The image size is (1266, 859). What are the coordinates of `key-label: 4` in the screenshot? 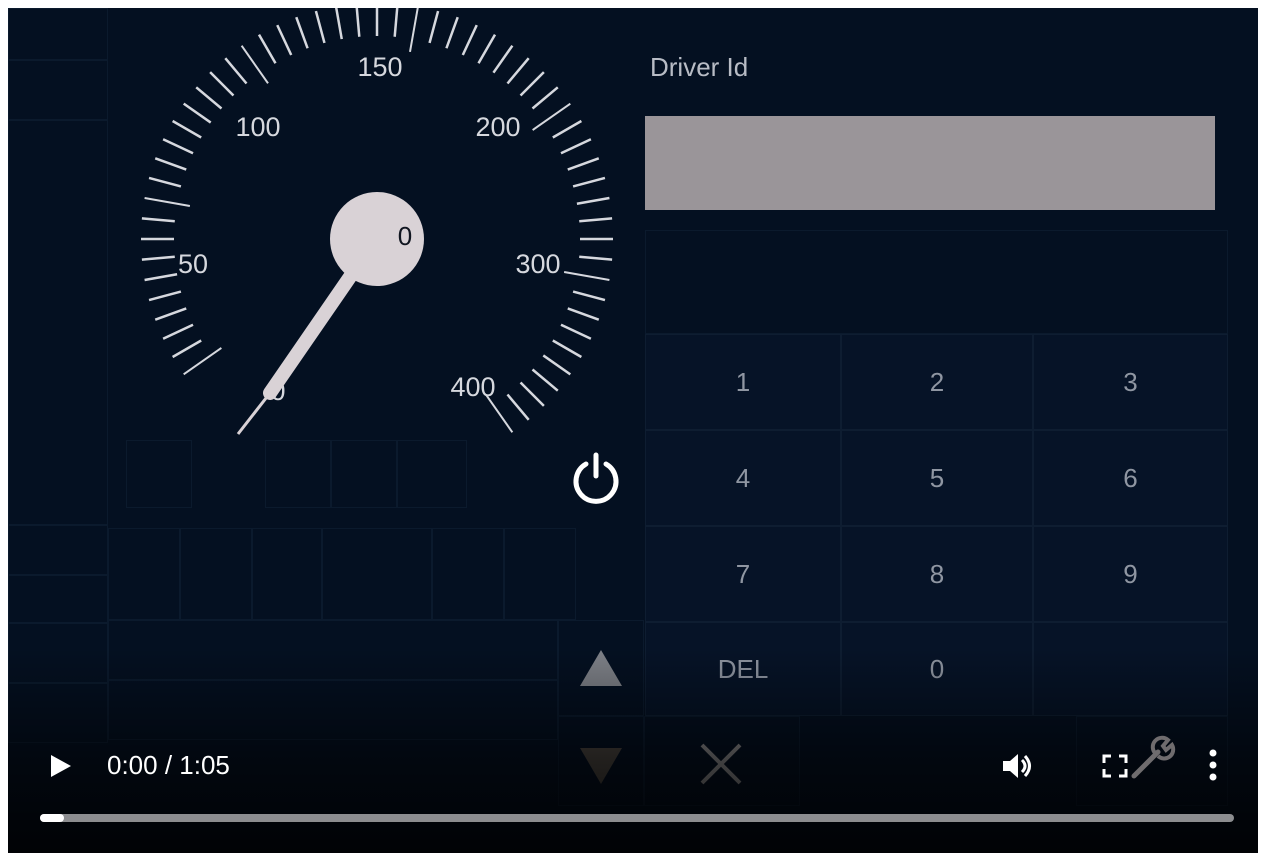 It's located at (743, 477).